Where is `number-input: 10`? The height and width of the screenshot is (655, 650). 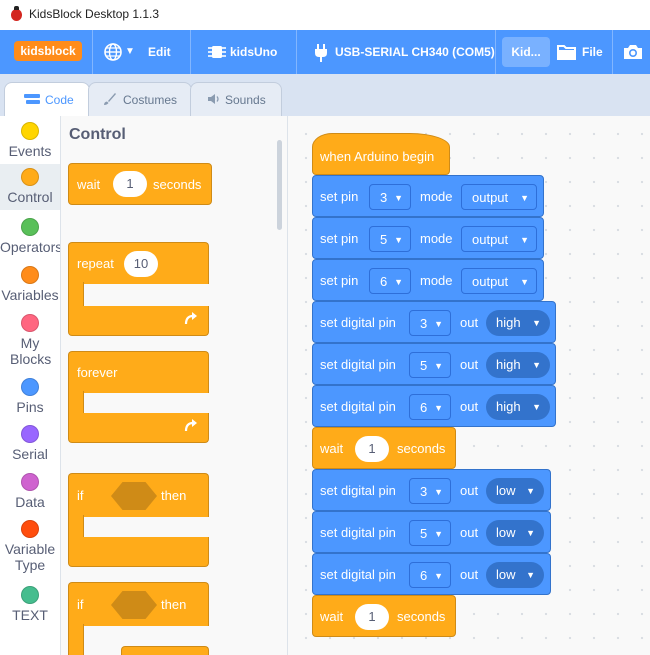
number-input: 10 is located at coordinates (141, 264).